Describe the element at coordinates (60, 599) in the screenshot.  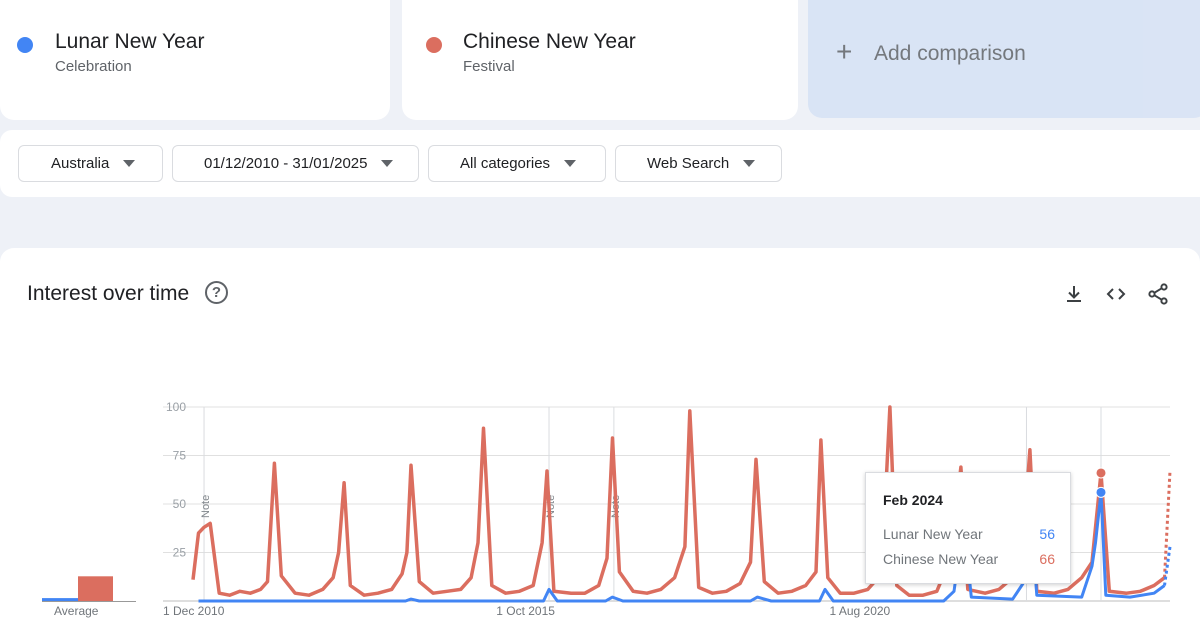
I see `average-bar-lunar-new-year` at that location.